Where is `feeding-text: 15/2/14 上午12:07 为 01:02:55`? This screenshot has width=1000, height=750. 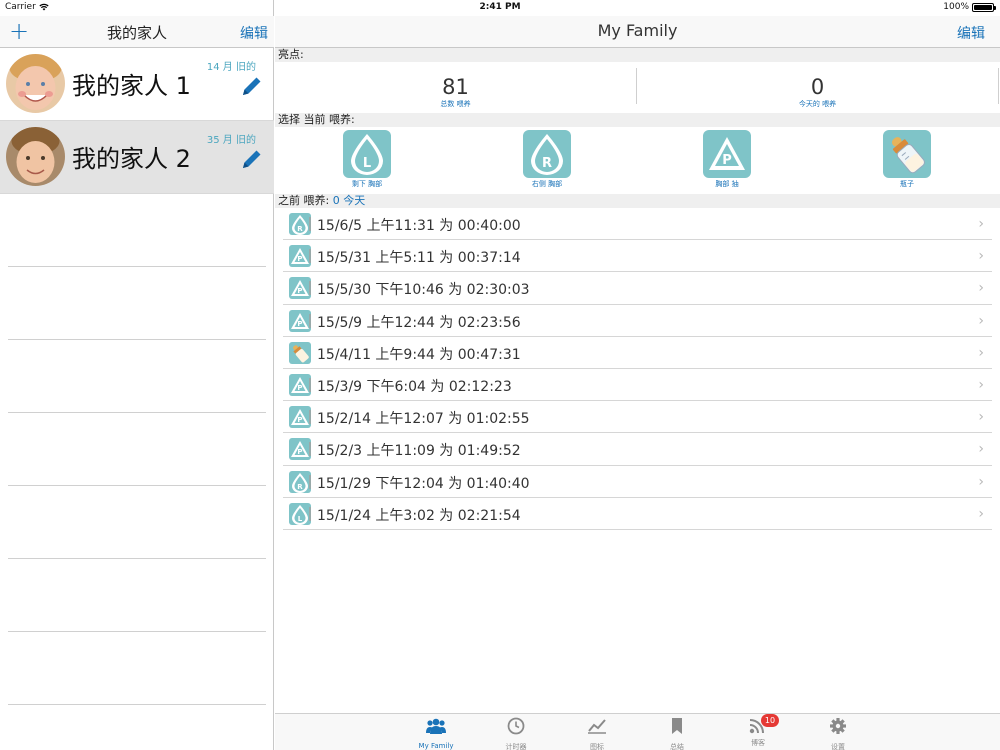 feeding-text: 15/2/14 上午12:07 为 01:02:55 is located at coordinates (423, 419).